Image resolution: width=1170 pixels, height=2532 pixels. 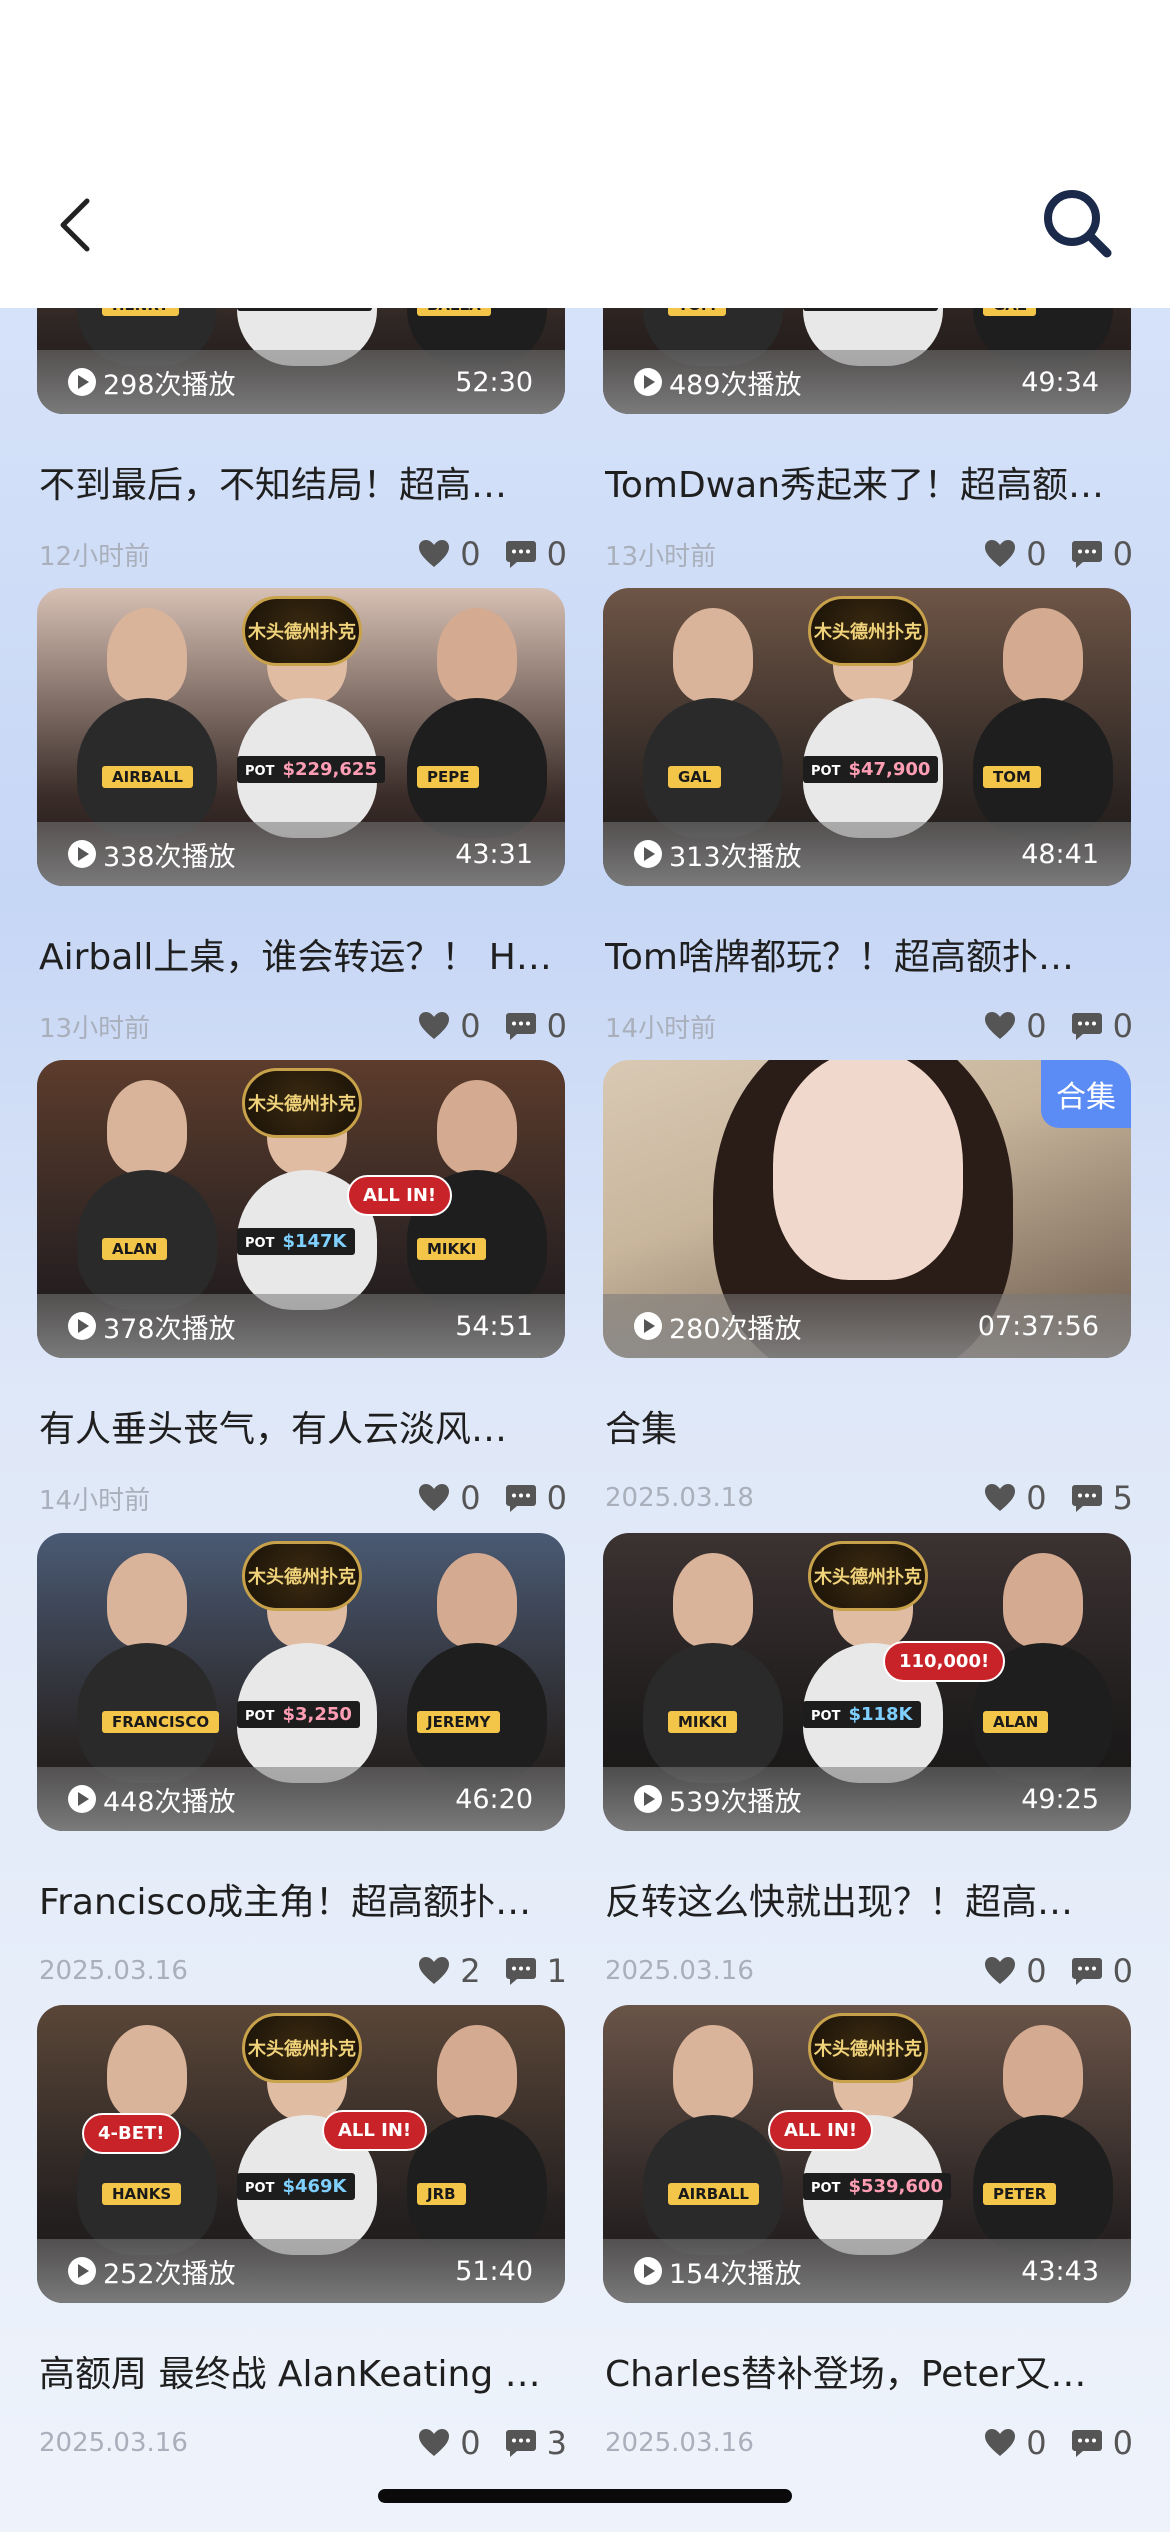 I want to click on engagement-stats: 00, so click(x=492, y=1026).